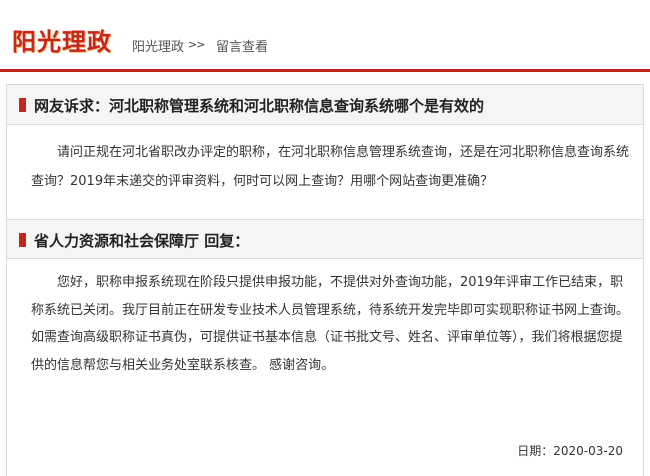  I want to click on reply-date: 日期：2020-03-20, so click(570, 451).